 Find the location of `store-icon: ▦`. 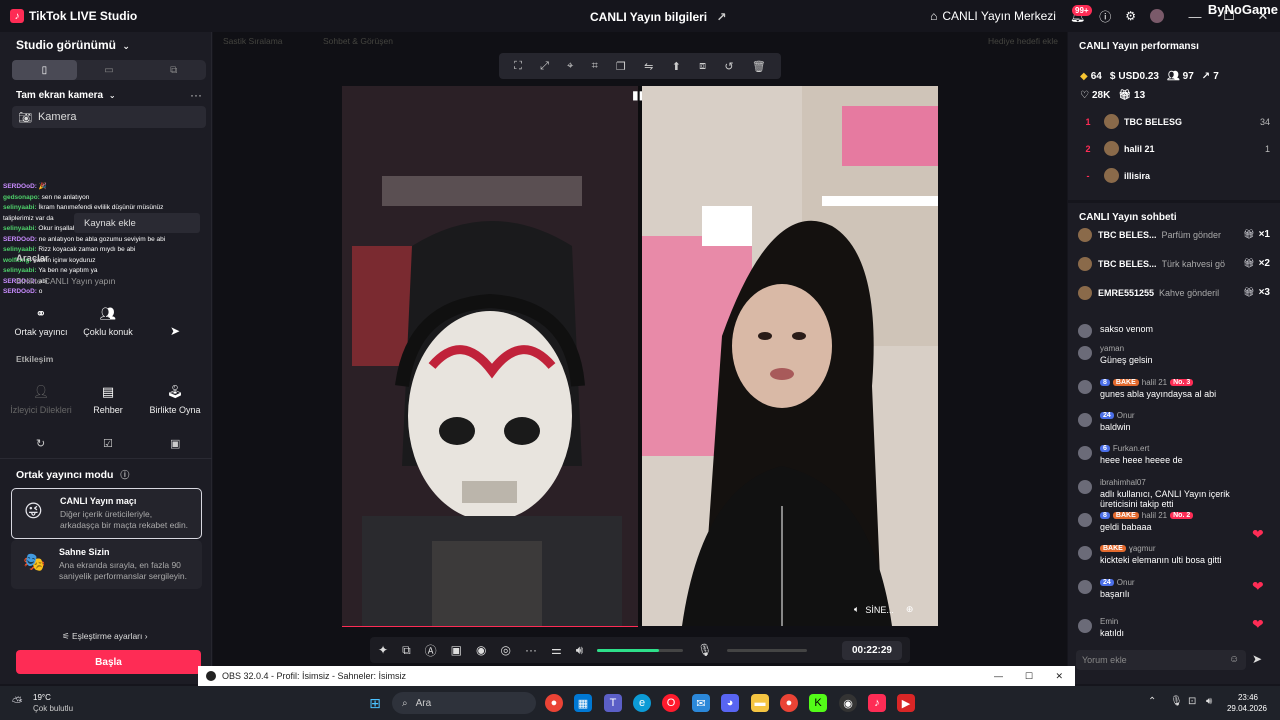

store-icon: ▦ is located at coordinates (583, 703).